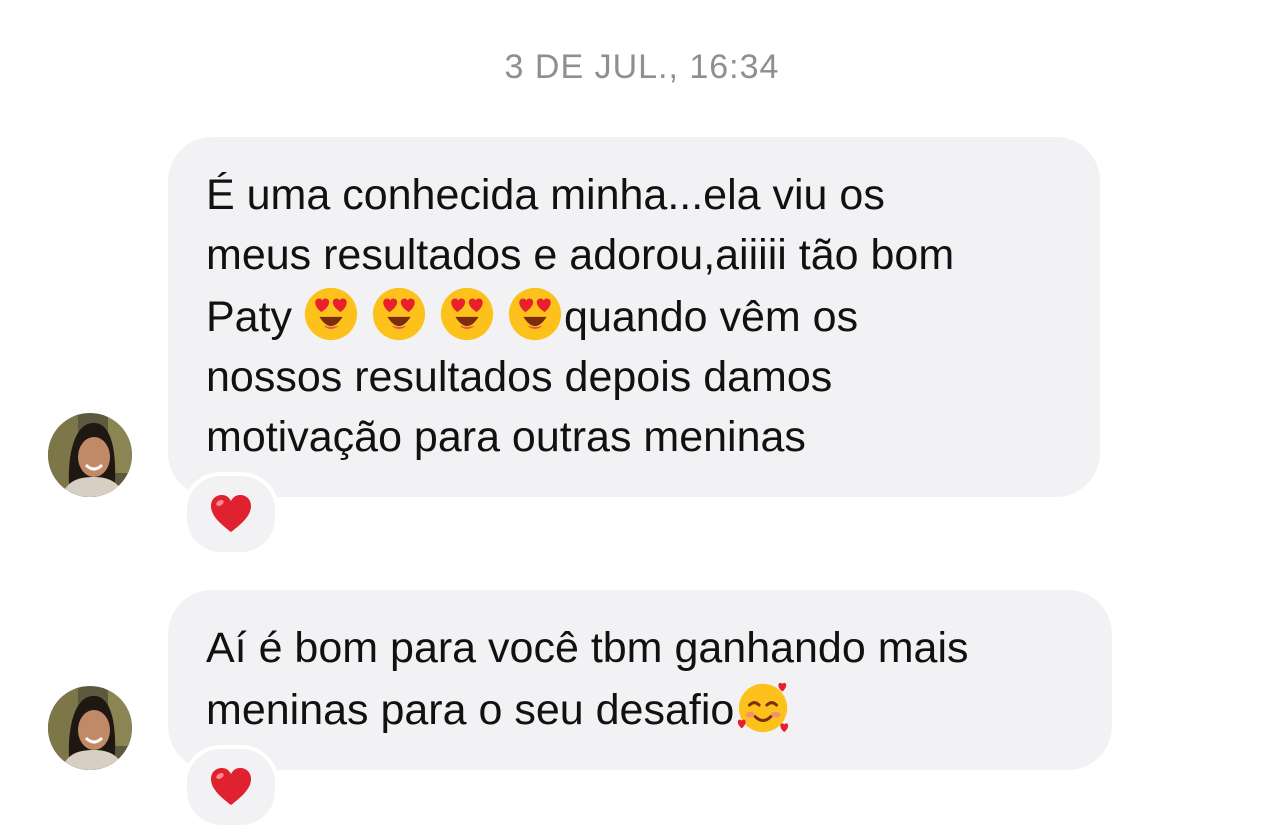 The image size is (1284, 839). What do you see at coordinates (545, 195) in the screenshot?
I see `message-text-line: É uma conhecida minha...ela viu os` at bounding box center [545, 195].